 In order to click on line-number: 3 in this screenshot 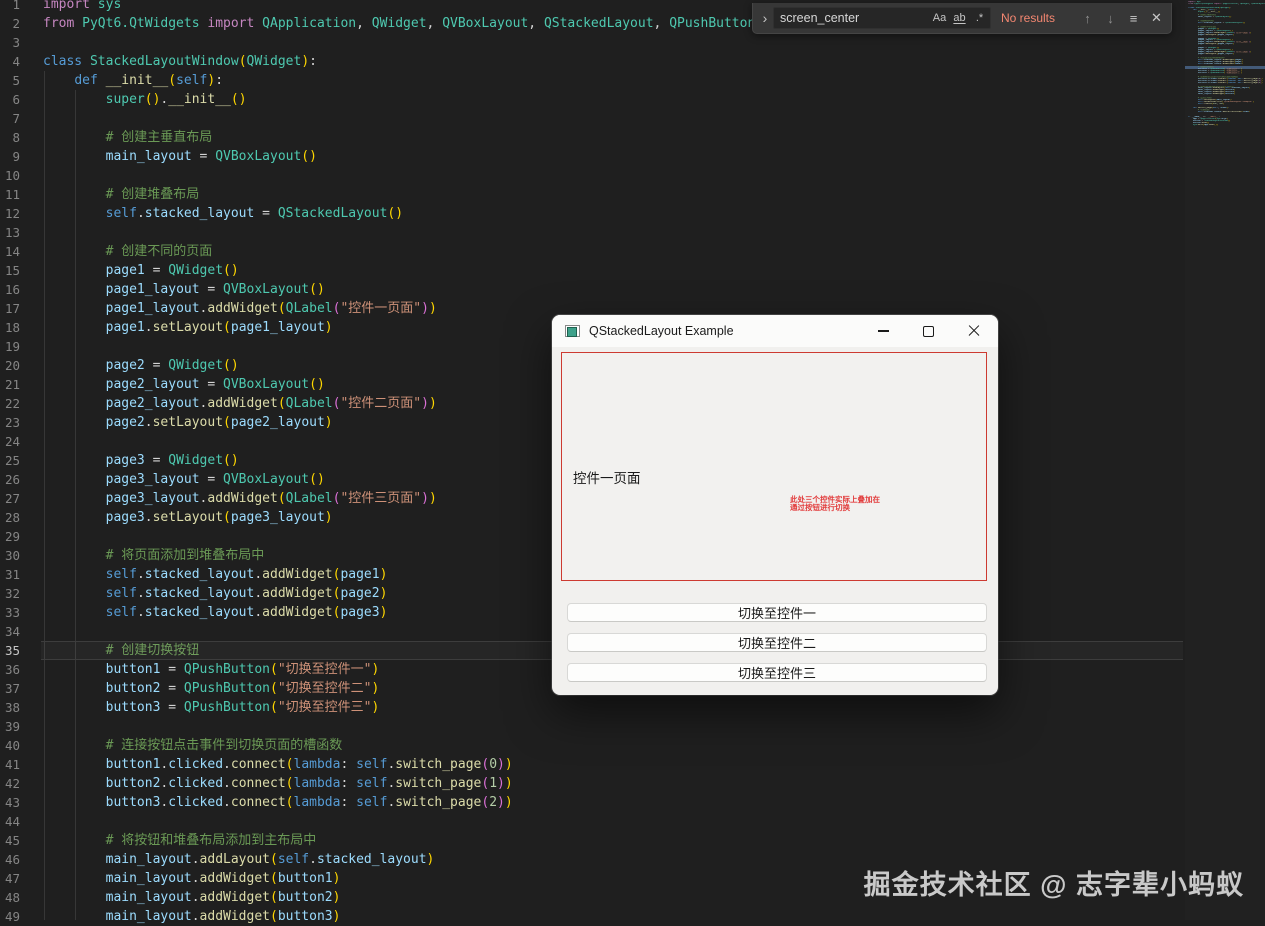, I will do `click(16, 42)`.